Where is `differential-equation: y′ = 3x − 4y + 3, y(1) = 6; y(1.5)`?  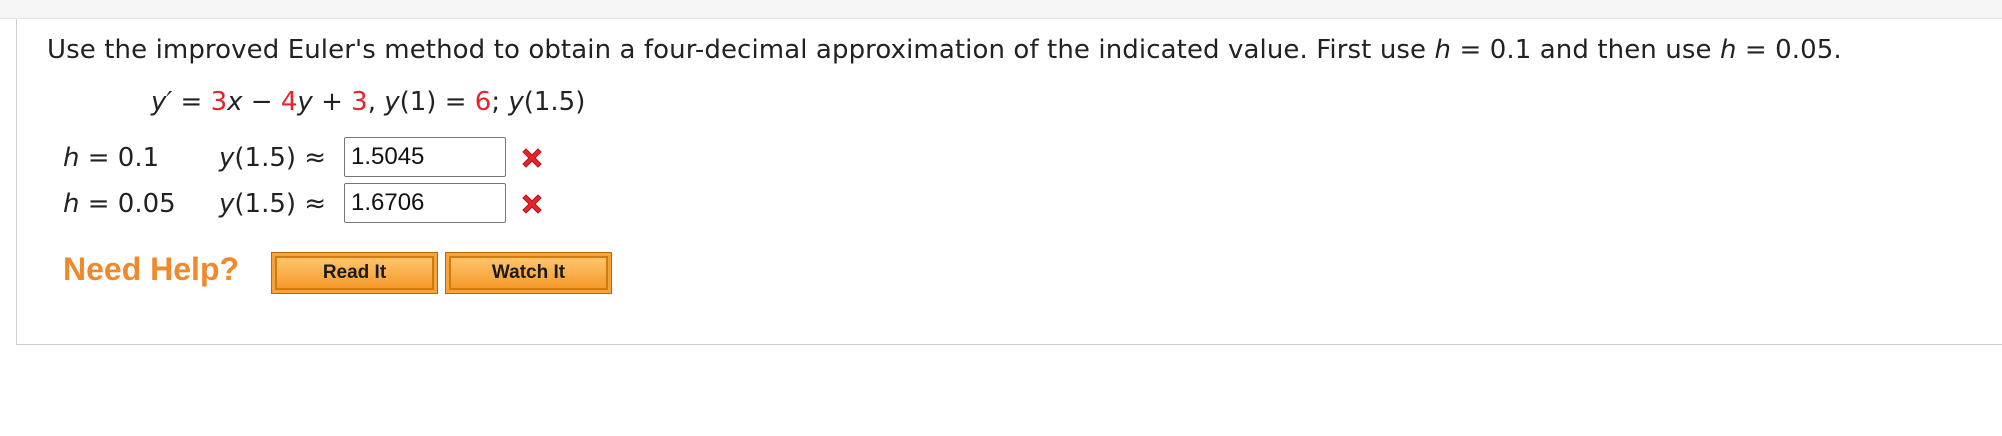
differential-equation: y′ = 3x − 4y + 3, y(1) = 6; y(1.5) is located at coordinates (368, 102).